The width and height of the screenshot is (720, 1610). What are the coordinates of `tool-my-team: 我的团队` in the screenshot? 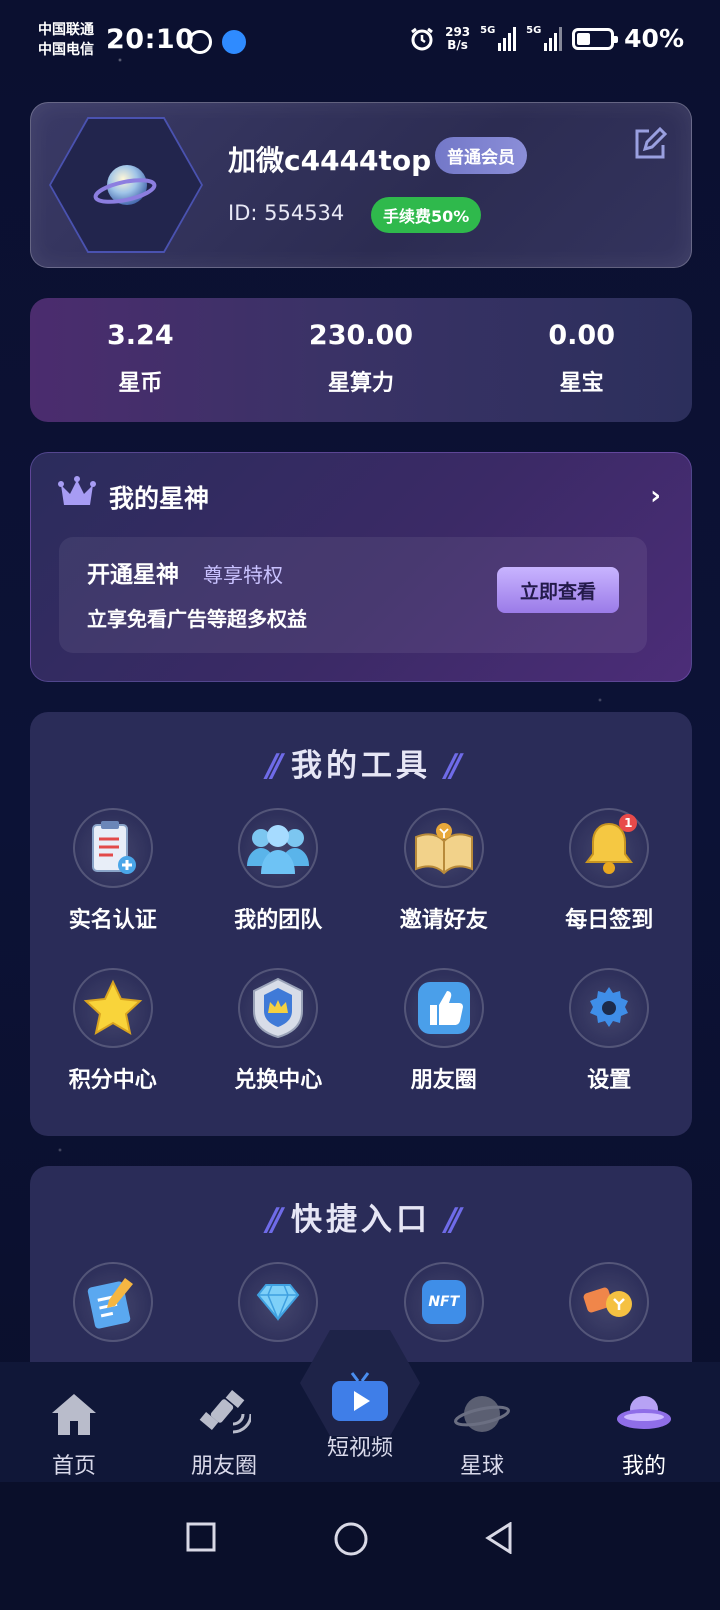 It's located at (279, 871).